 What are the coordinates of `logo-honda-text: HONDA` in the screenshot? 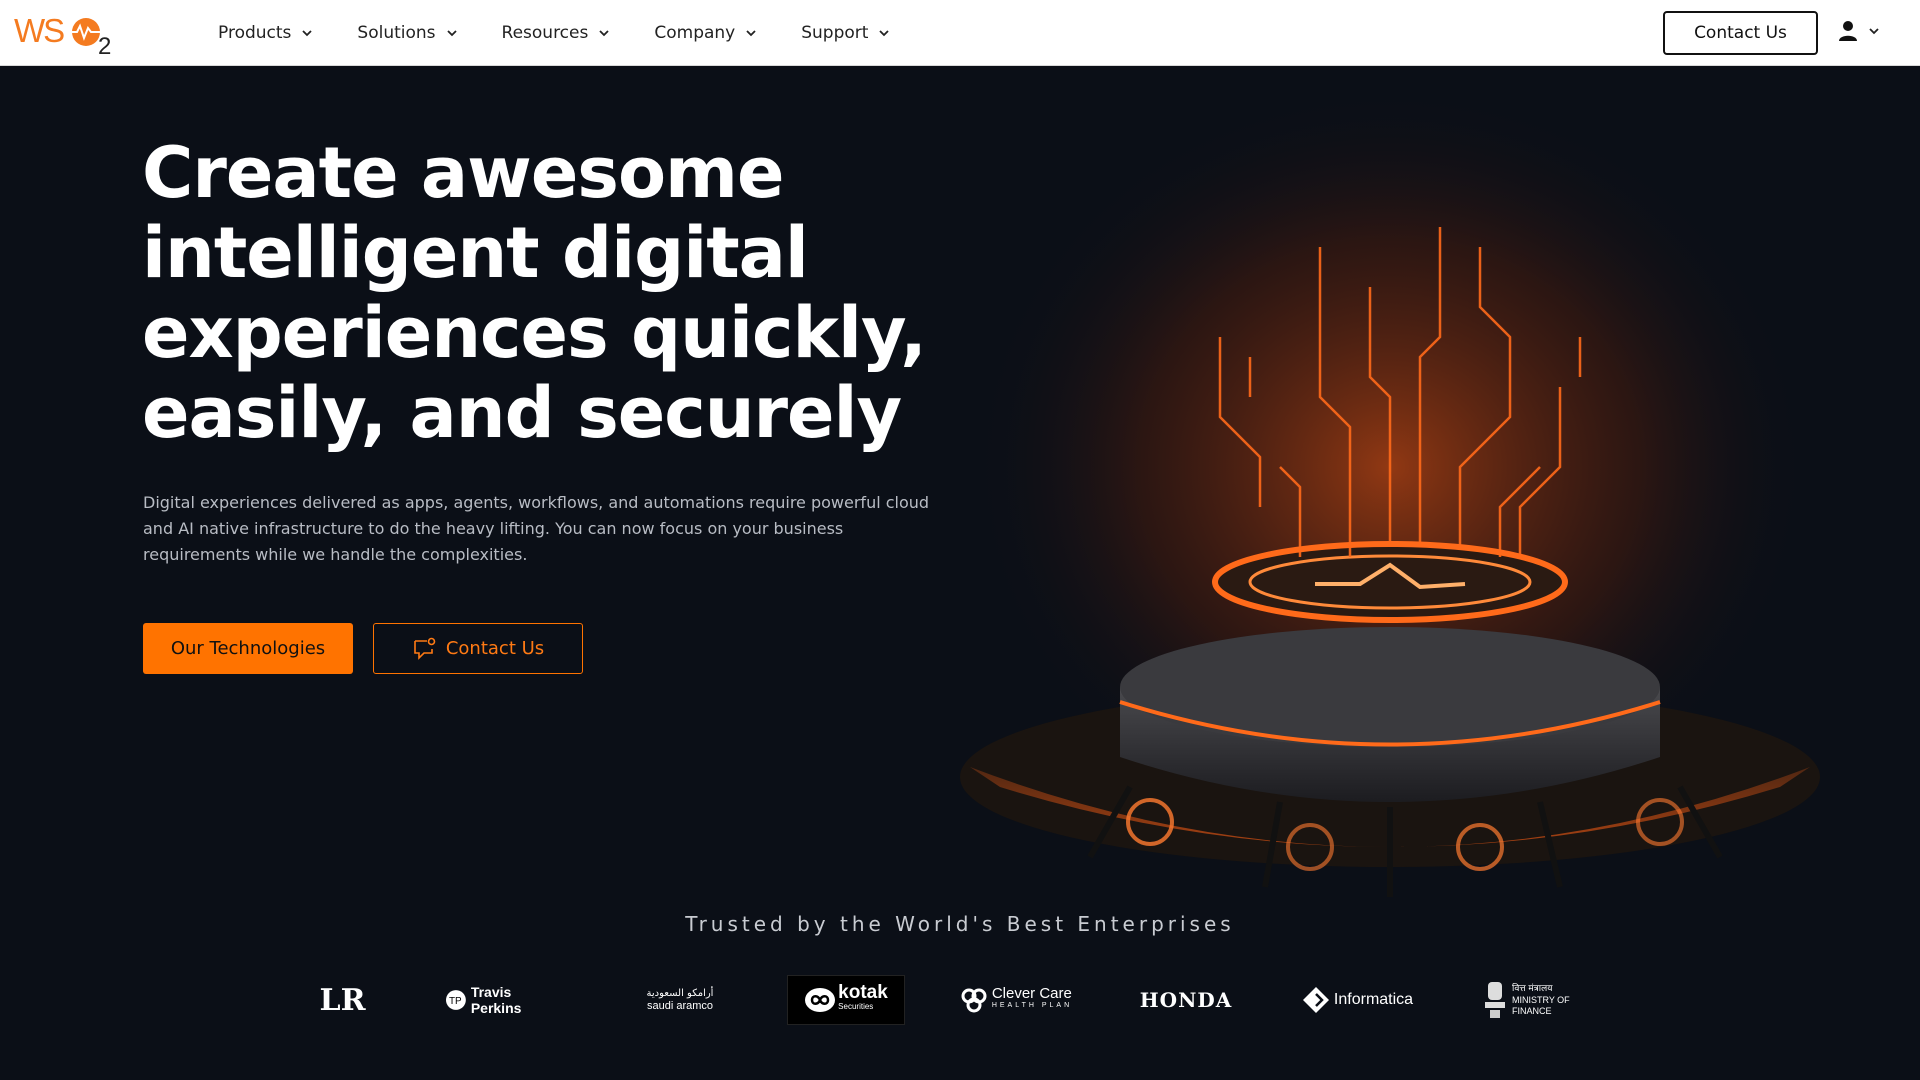 It's located at (1186, 1000).